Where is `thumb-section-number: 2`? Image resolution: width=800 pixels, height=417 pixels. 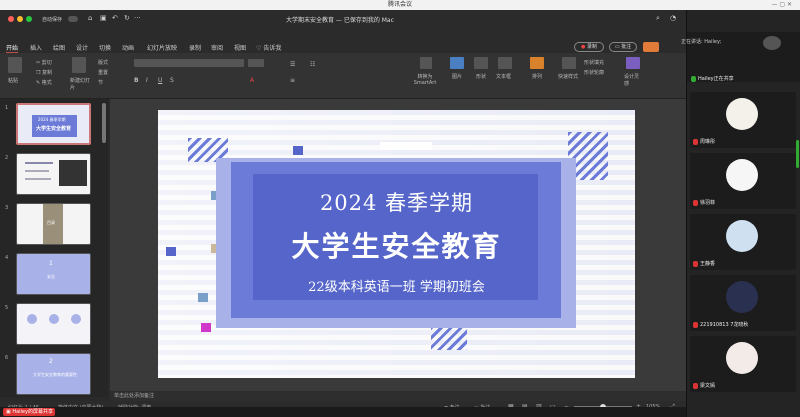 thumb-section-number: 2 is located at coordinates (51, 361).